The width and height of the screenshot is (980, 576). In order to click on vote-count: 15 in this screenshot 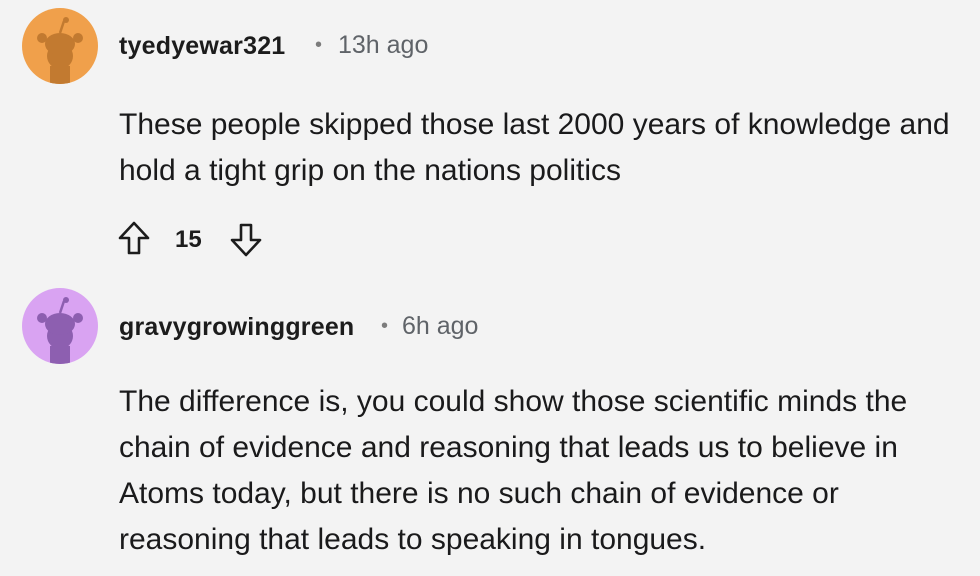, I will do `click(188, 239)`.